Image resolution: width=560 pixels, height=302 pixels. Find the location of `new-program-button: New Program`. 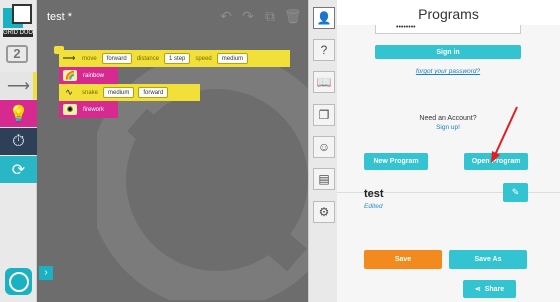

new-program-button: New Program is located at coordinates (396, 161).